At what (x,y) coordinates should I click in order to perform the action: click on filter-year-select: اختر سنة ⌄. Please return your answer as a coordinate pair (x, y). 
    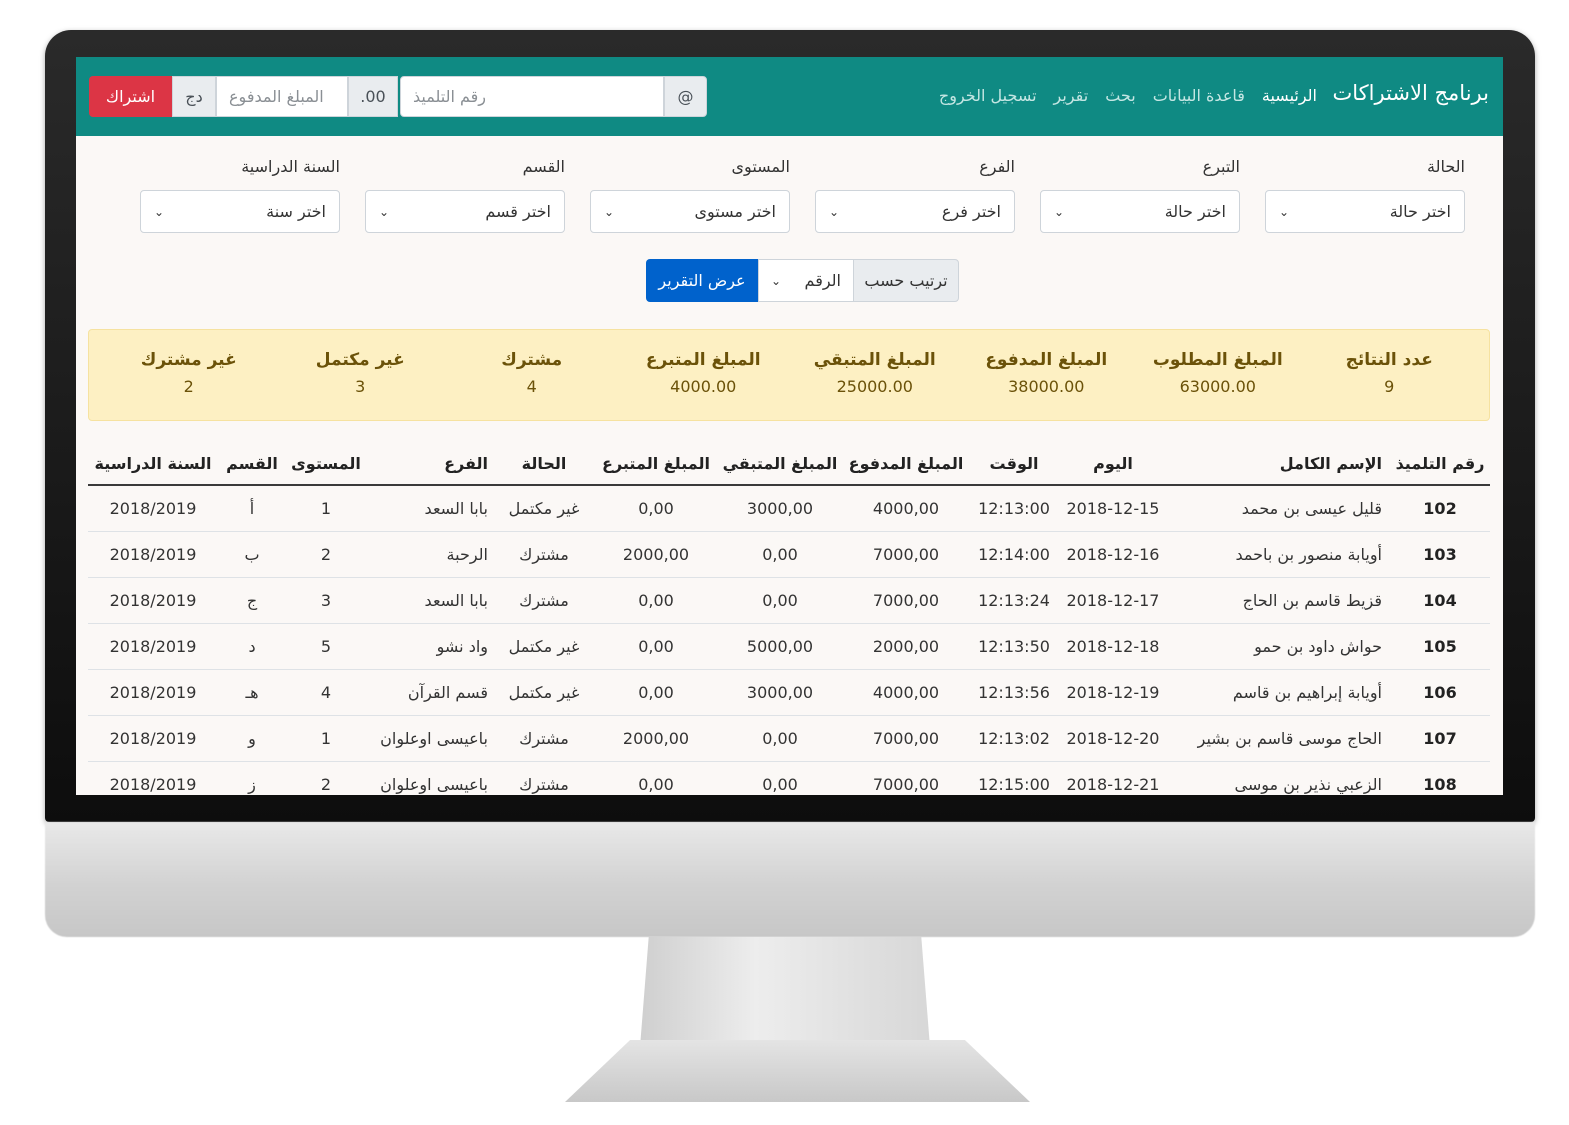
    Looking at the image, I should click on (240, 211).